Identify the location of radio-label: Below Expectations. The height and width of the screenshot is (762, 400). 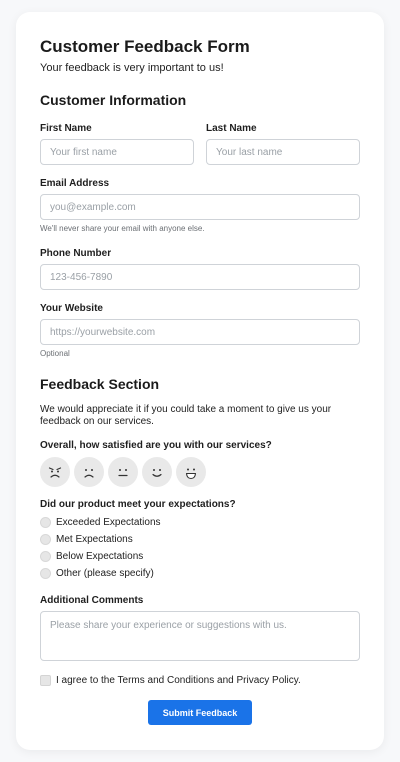
(100, 556).